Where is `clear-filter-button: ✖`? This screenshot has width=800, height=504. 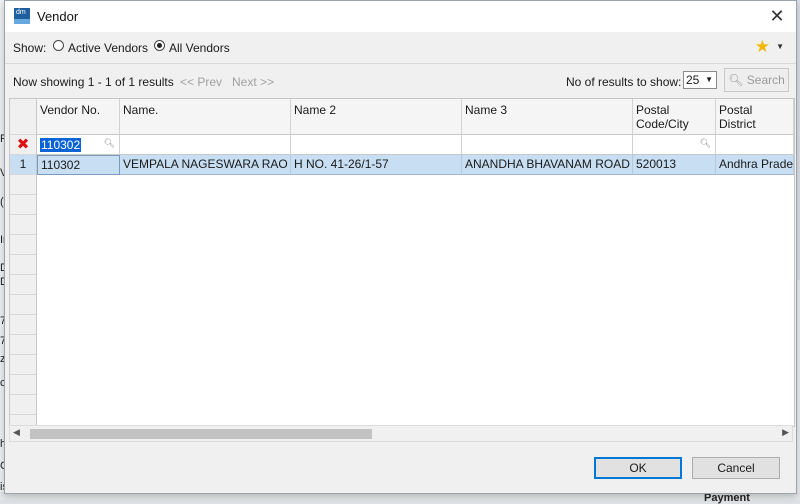
clear-filter-button: ✖ is located at coordinates (23, 145).